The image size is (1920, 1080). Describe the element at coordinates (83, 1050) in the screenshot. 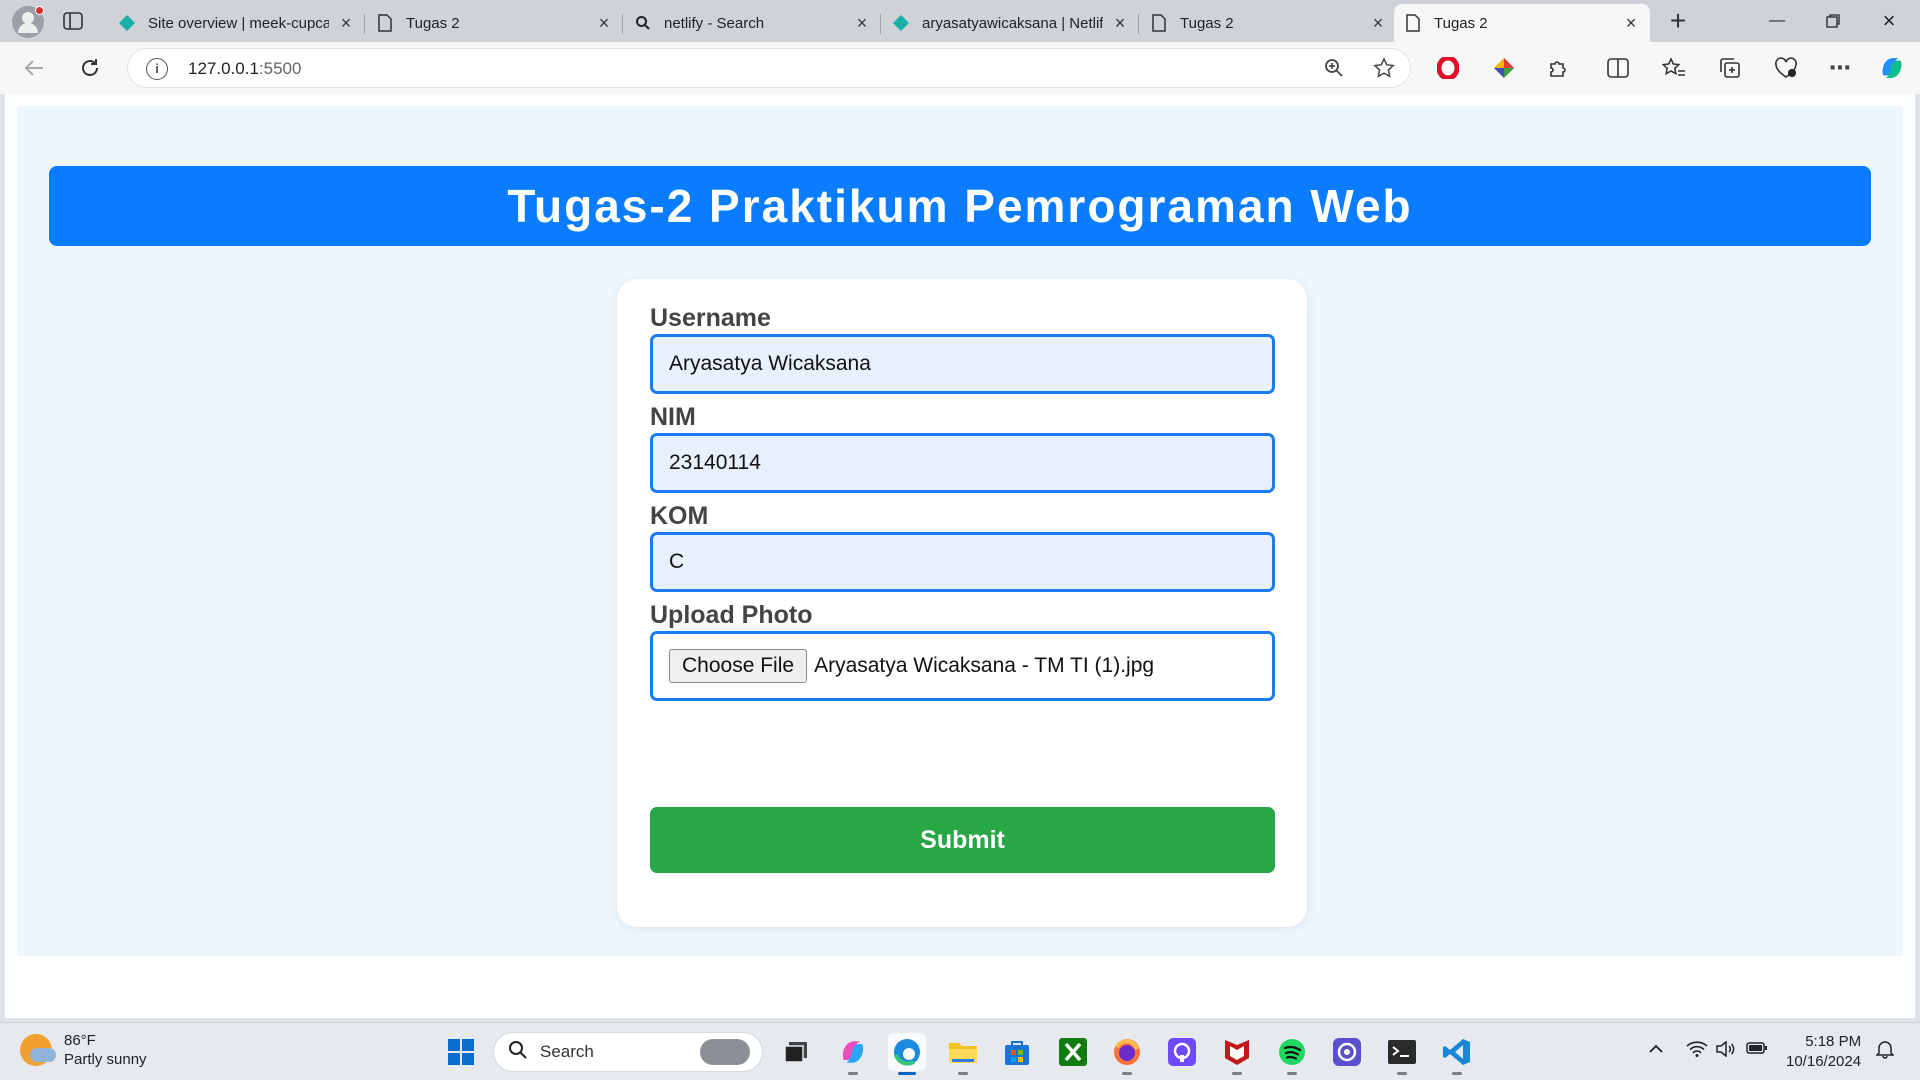

I see `weather-widget: 86°F Partly sunny` at that location.